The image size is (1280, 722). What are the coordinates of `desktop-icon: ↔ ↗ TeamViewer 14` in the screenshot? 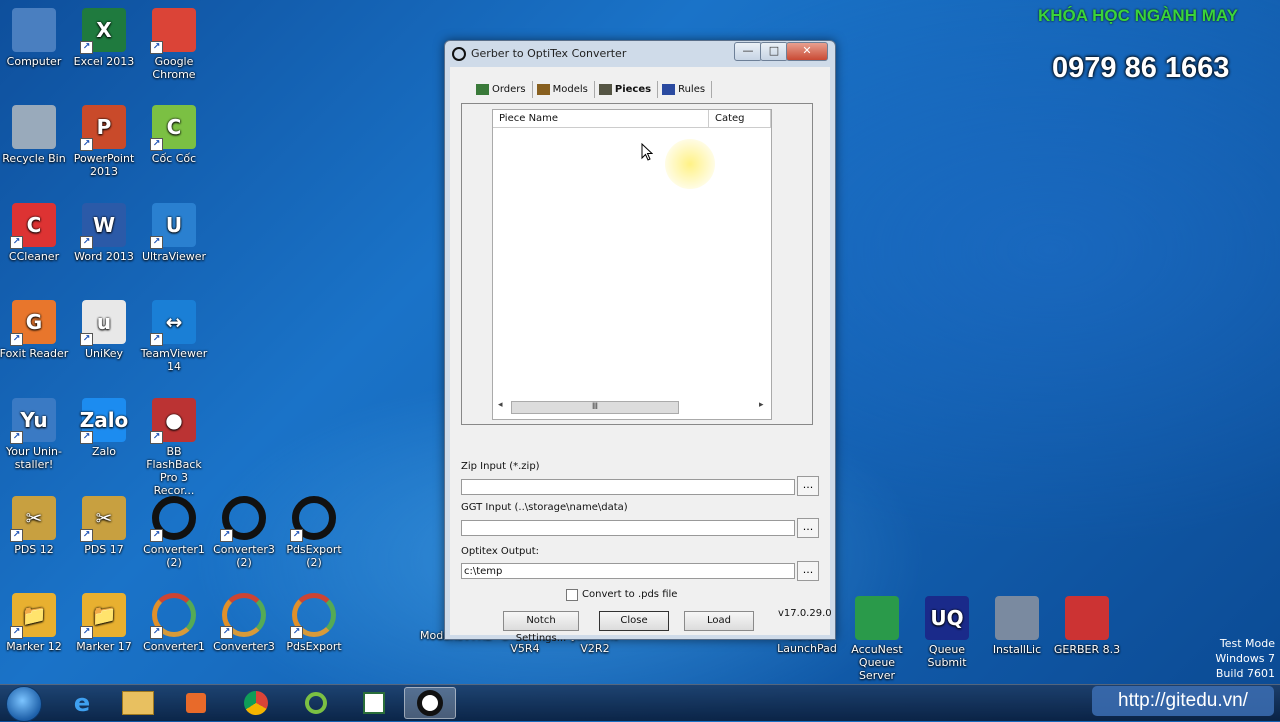 It's located at (174, 336).